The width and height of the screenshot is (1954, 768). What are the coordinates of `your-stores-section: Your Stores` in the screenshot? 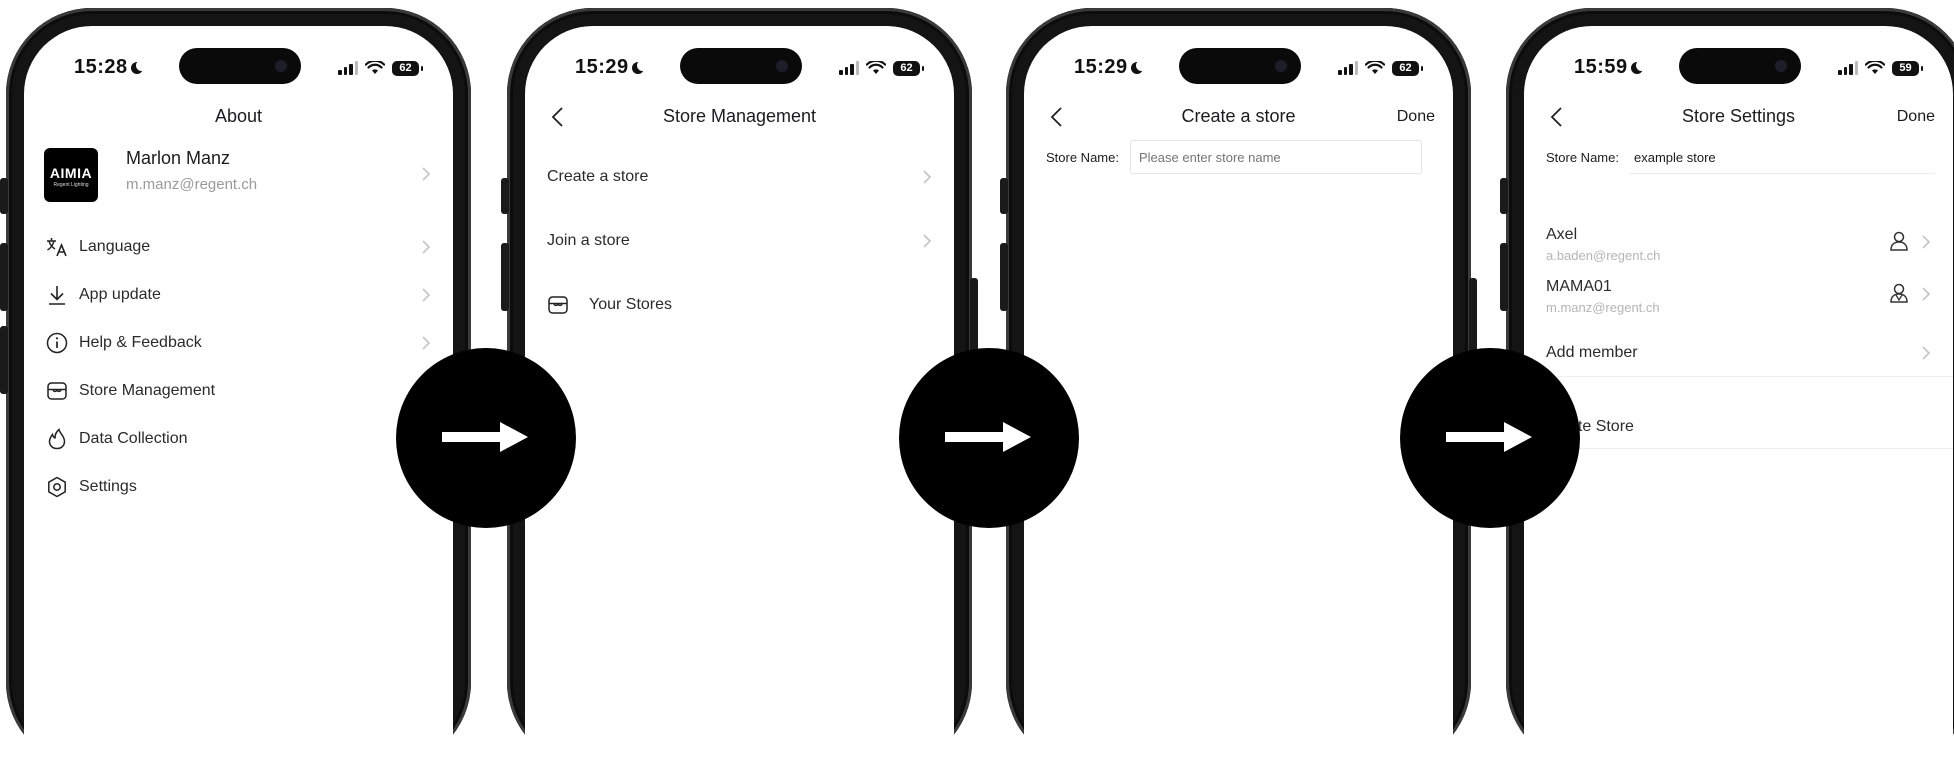 It's located at (739, 306).